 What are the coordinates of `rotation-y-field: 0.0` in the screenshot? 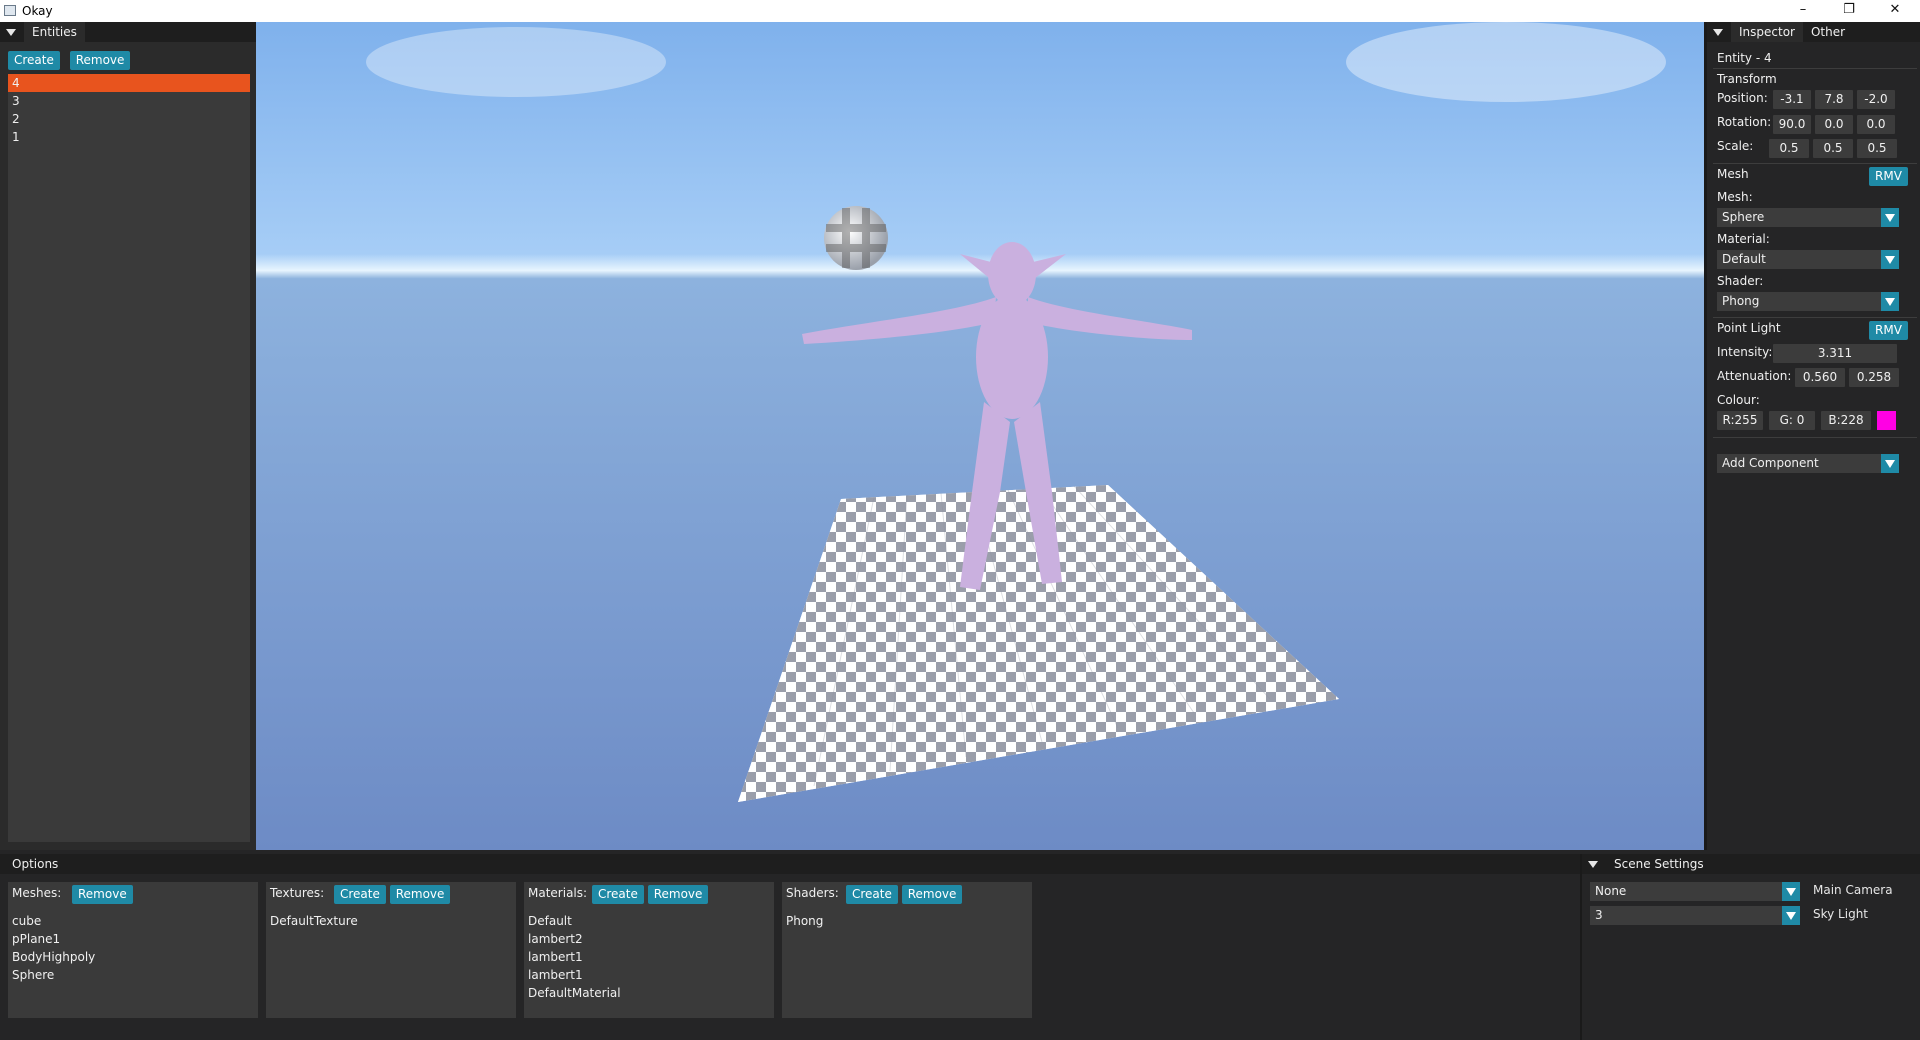 It's located at (1834, 124).